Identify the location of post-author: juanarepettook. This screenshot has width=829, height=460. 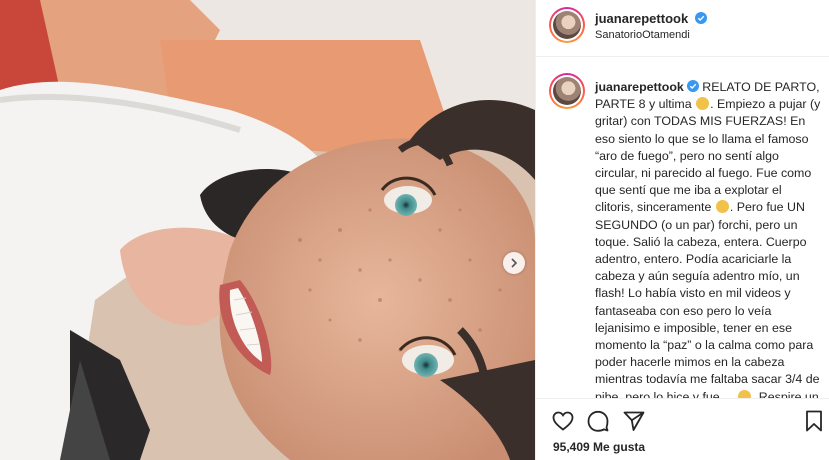
(651, 18).